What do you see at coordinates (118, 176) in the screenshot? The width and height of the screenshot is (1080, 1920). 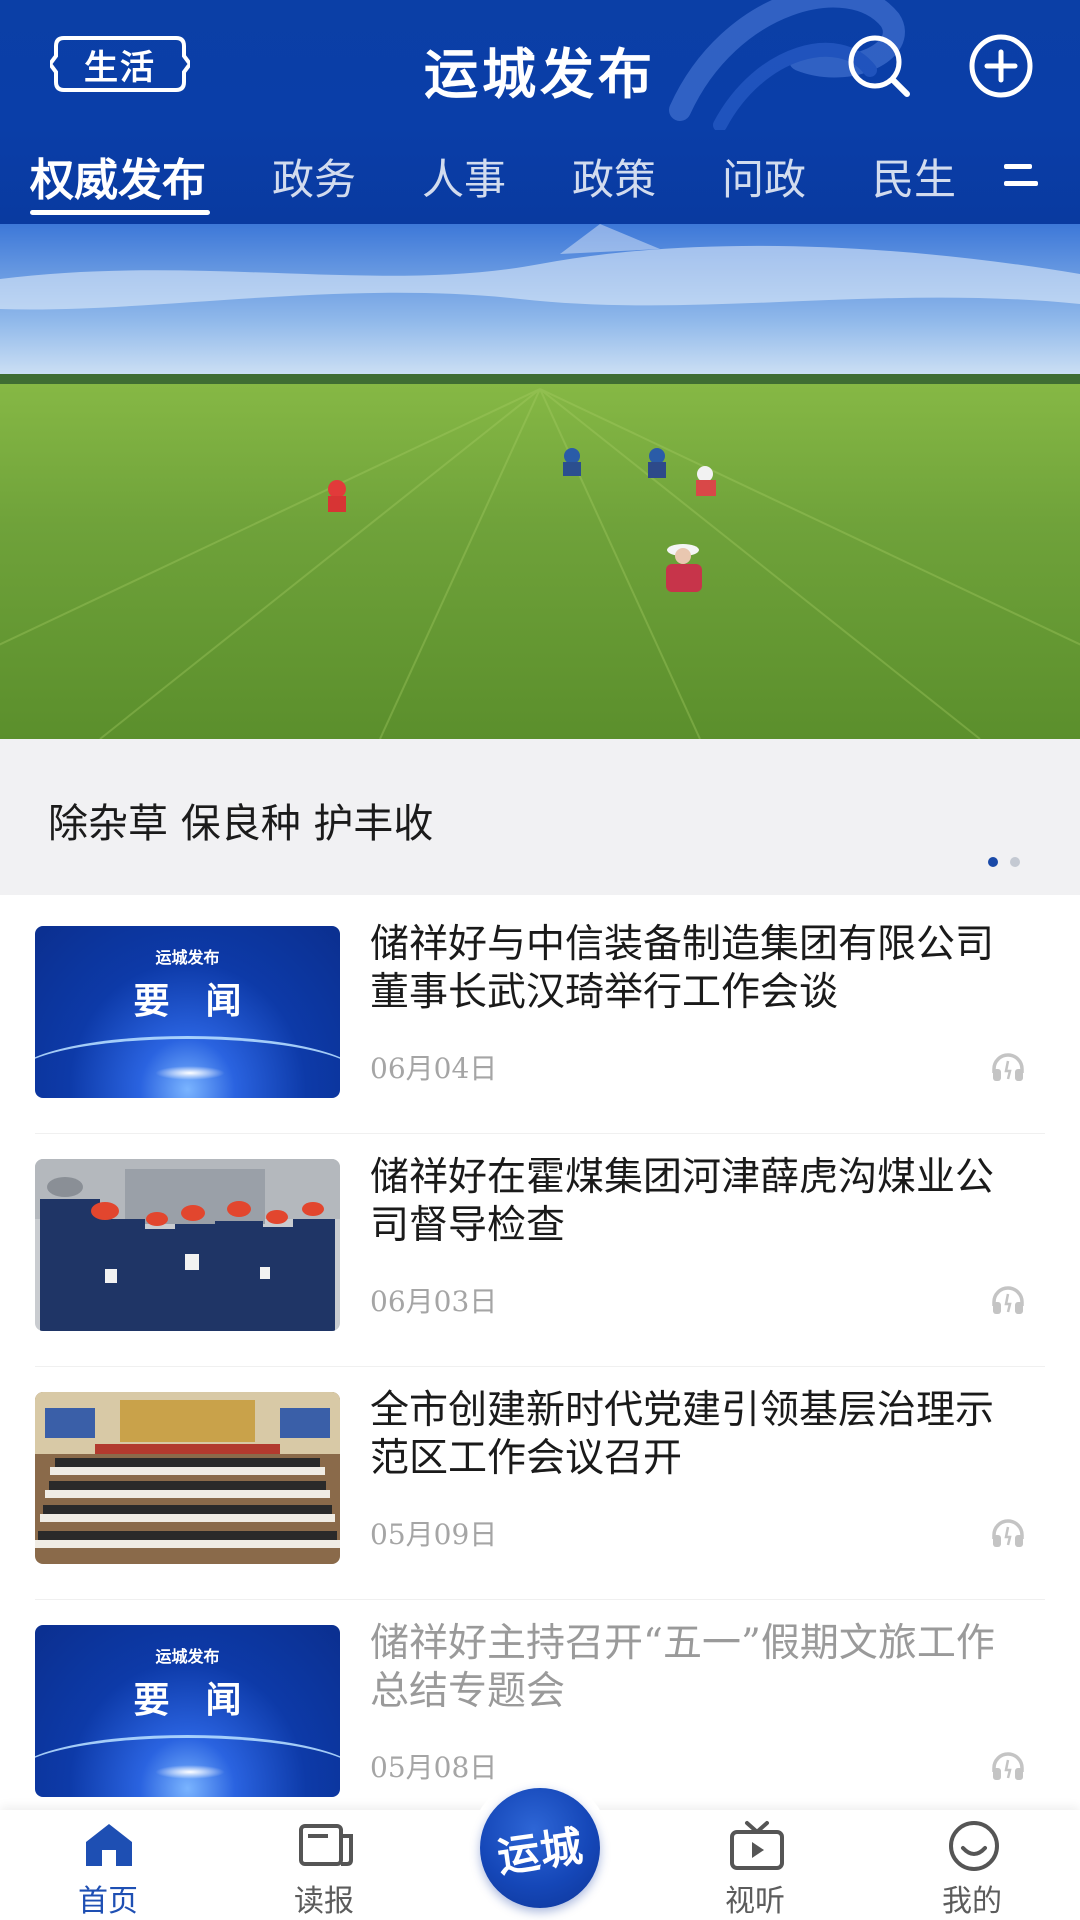 I see `tab-authority: 权威发布` at bounding box center [118, 176].